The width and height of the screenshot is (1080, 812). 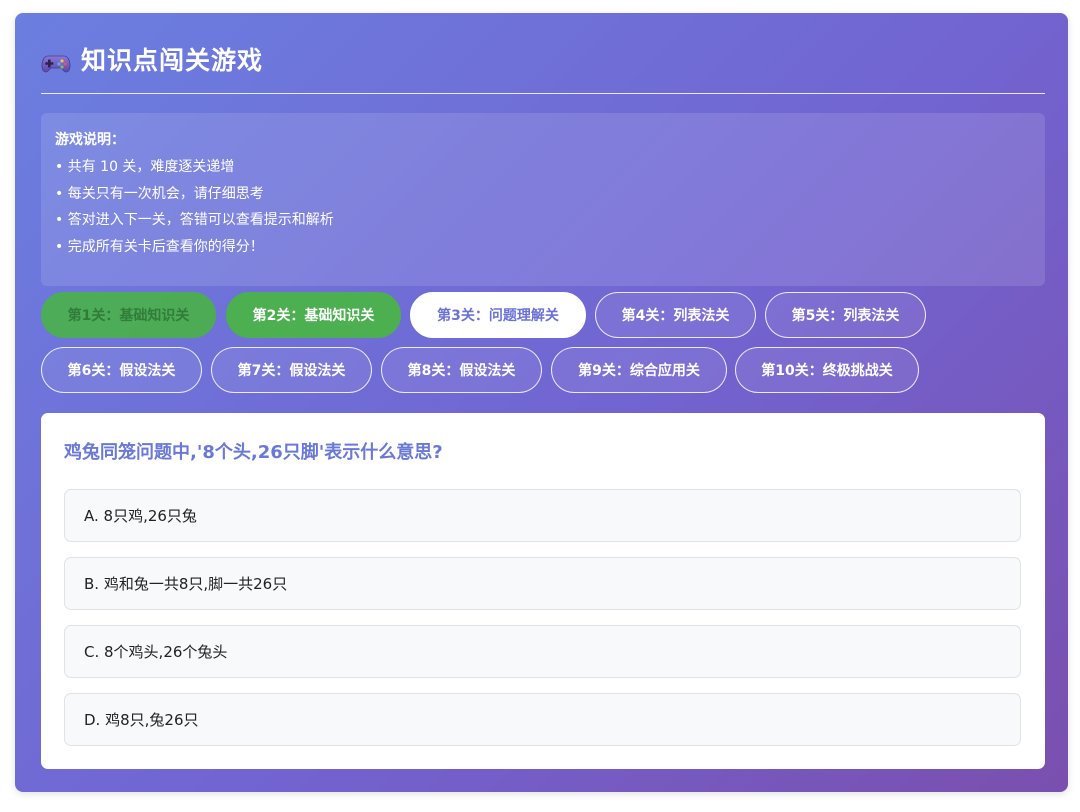 What do you see at coordinates (675, 315) in the screenshot?
I see `level-button-4: 第4关：列表法关` at bounding box center [675, 315].